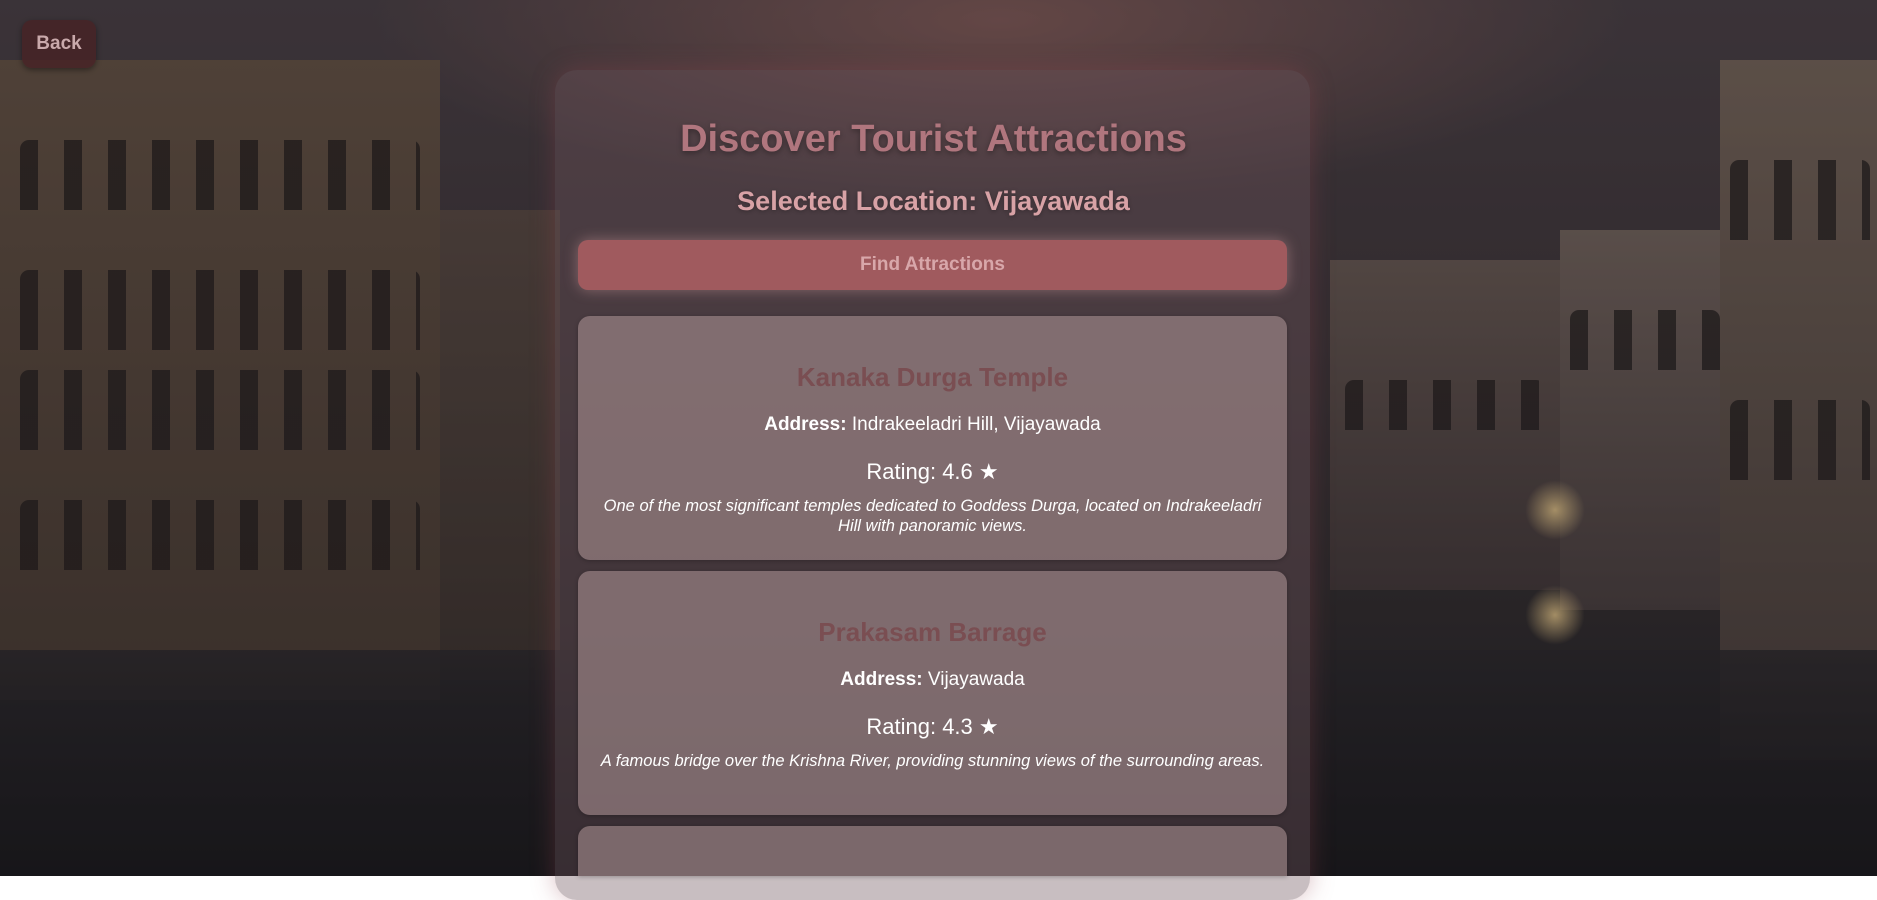 This screenshot has width=1877, height=900. I want to click on address-value: Indrakeeladri Hill, Vijayawada, so click(976, 424).